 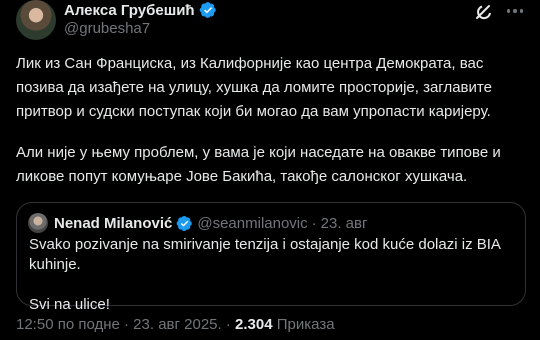 What do you see at coordinates (252, 223) in the screenshot?
I see `quoted-author-handle: @seanmilanovic` at bounding box center [252, 223].